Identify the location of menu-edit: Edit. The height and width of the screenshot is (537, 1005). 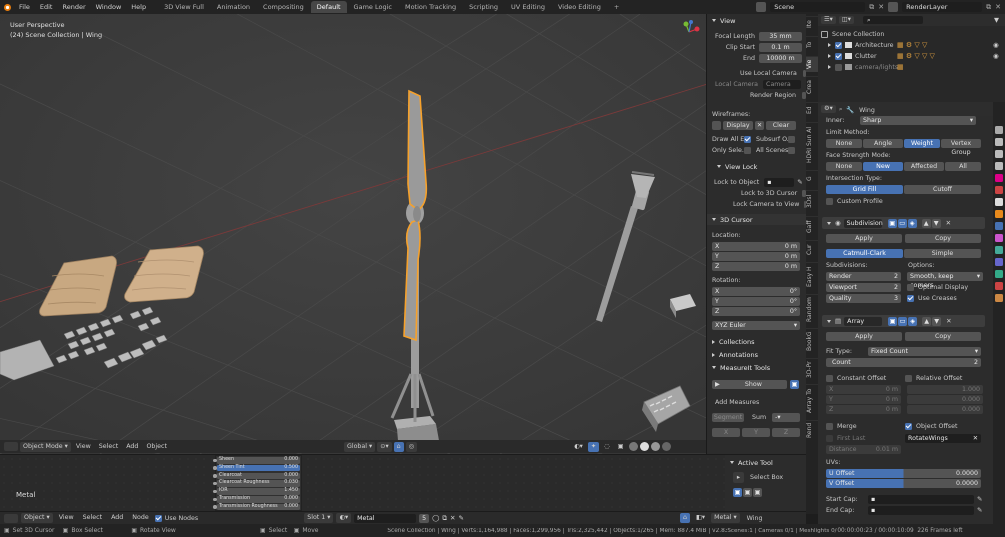
(46, 7).